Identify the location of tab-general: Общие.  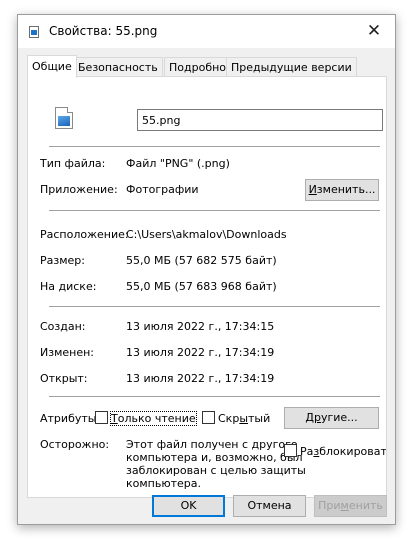
(52, 66).